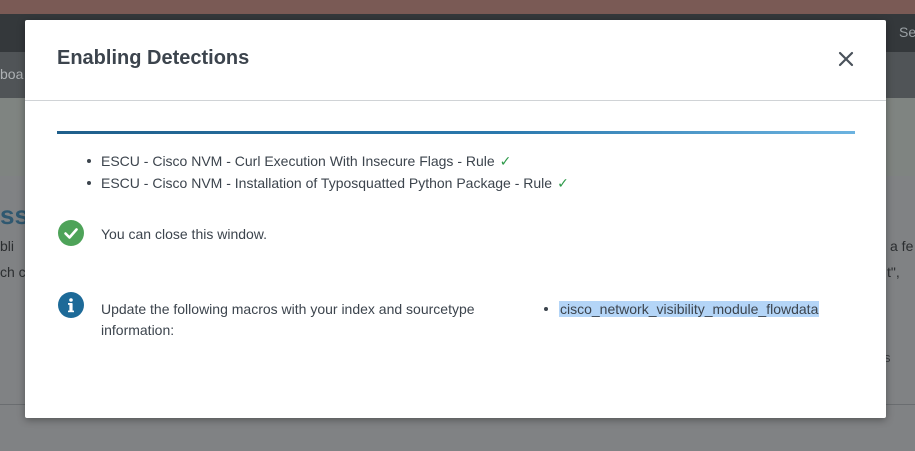 This screenshot has height=451, width=915. I want to click on background-search-fragment: Se, so click(907, 32).